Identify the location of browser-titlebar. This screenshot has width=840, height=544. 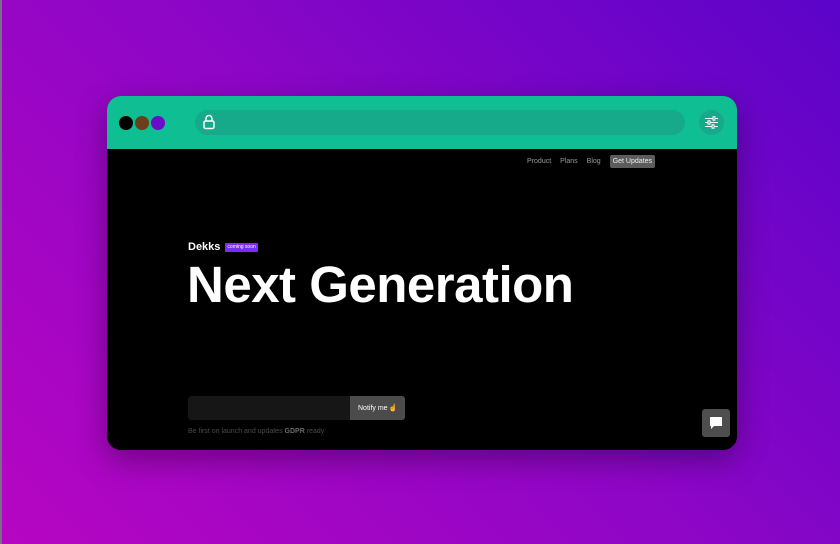
(422, 122).